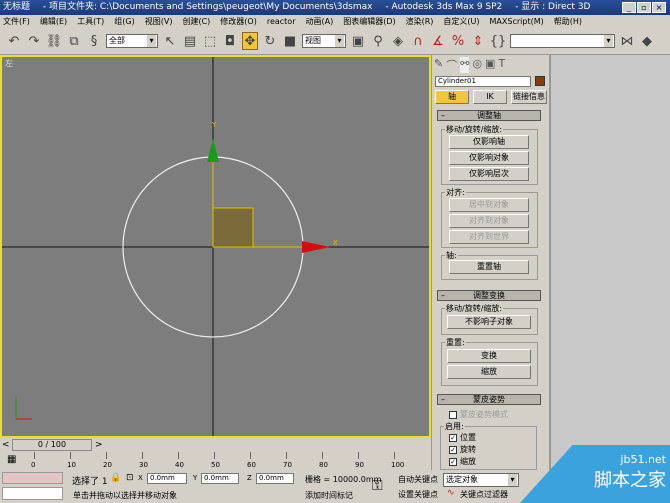 This screenshot has width=670, height=503. I want to click on maxscript-listener-pink, so click(32, 478).